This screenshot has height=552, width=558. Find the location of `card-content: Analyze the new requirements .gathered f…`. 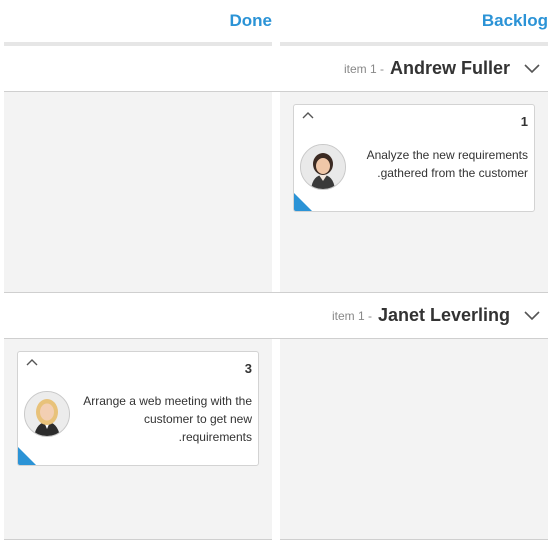

card-content: Analyze the new requirements .gathered f… is located at coordinates (447, 164).